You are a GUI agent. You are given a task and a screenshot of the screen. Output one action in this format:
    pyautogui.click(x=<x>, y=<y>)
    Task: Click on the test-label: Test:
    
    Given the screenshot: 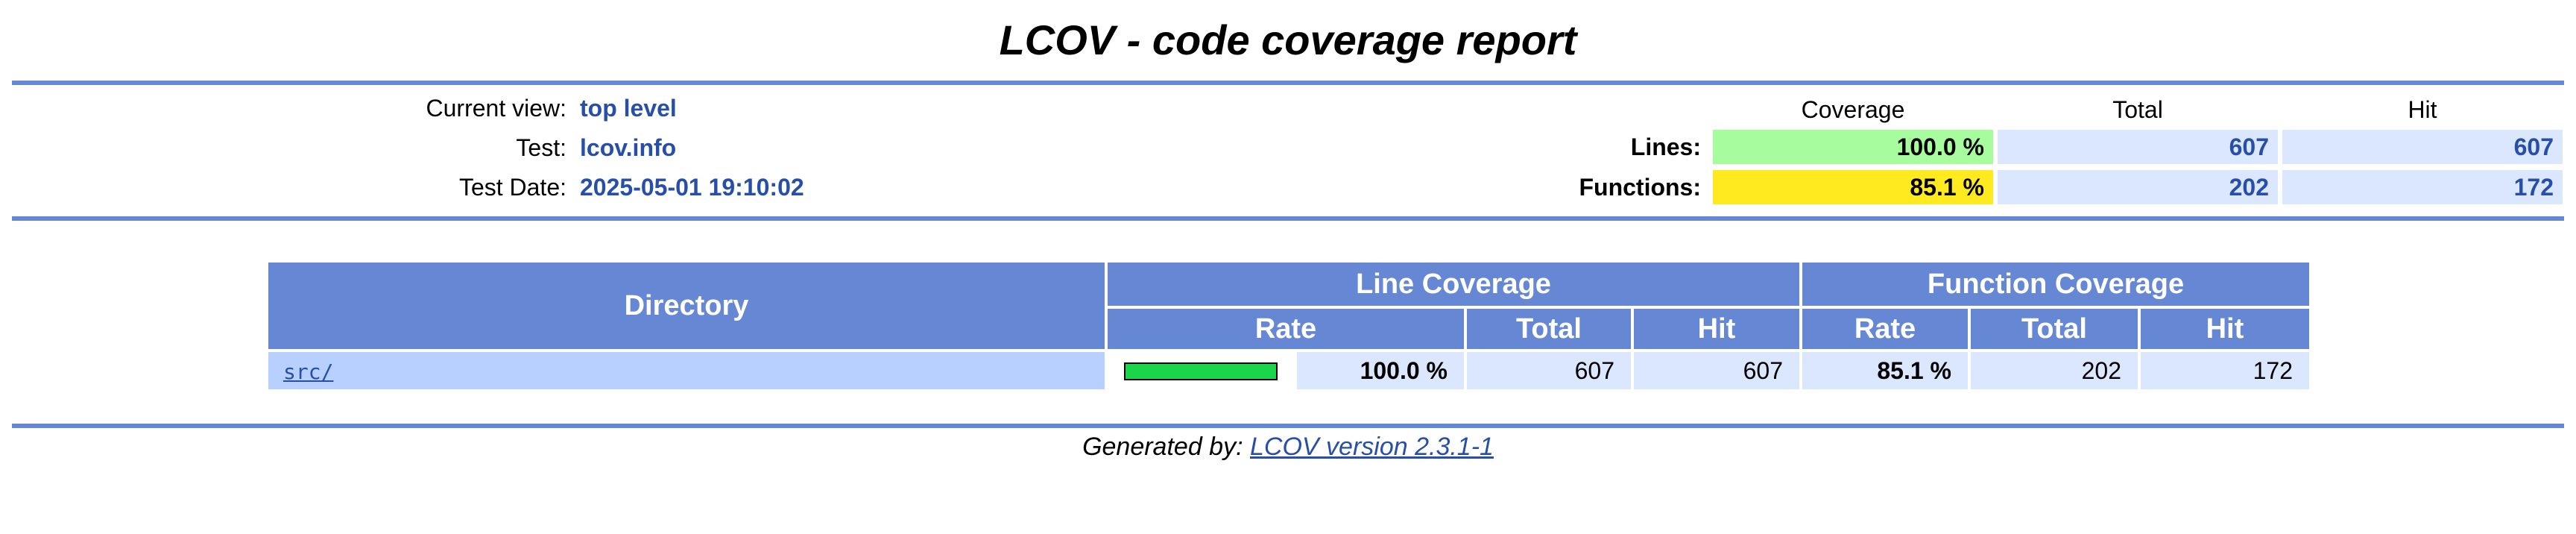 What is the action you would take?
    pyautogui.click(x=541, y=147)
    